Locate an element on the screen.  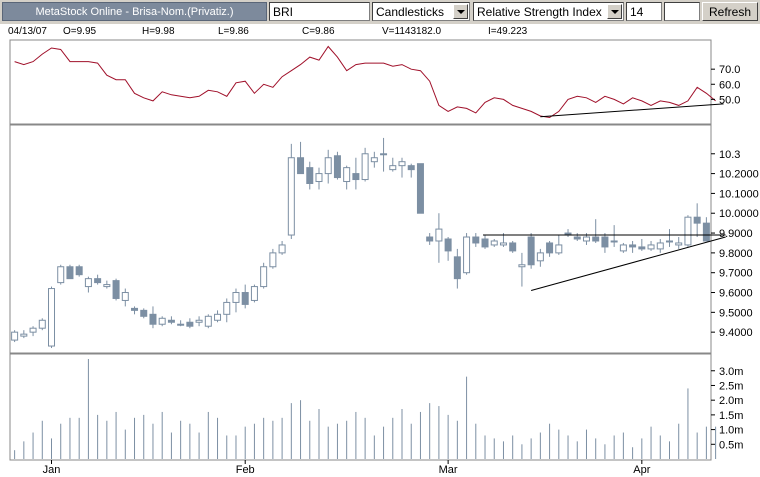
volume-tick-label: 2.0m is located at coordinates (731, 401).